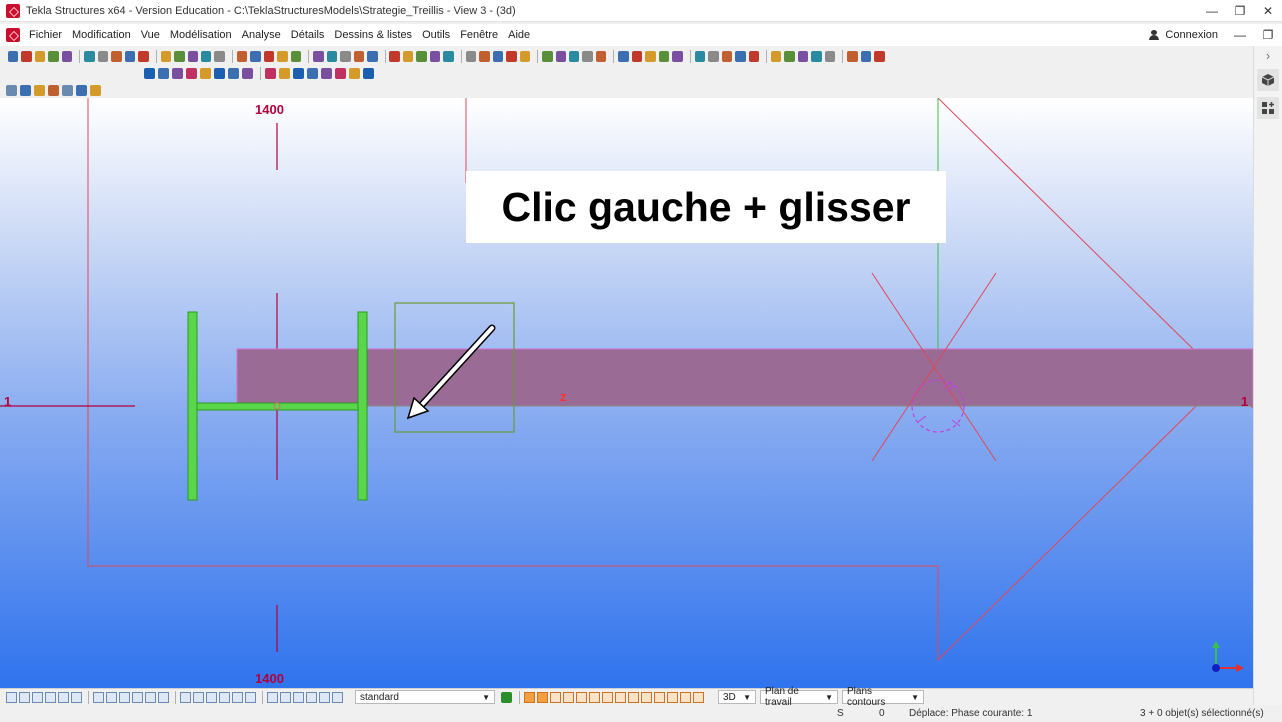  I want to click on filter-select: standard ▼, so click(425, 697).